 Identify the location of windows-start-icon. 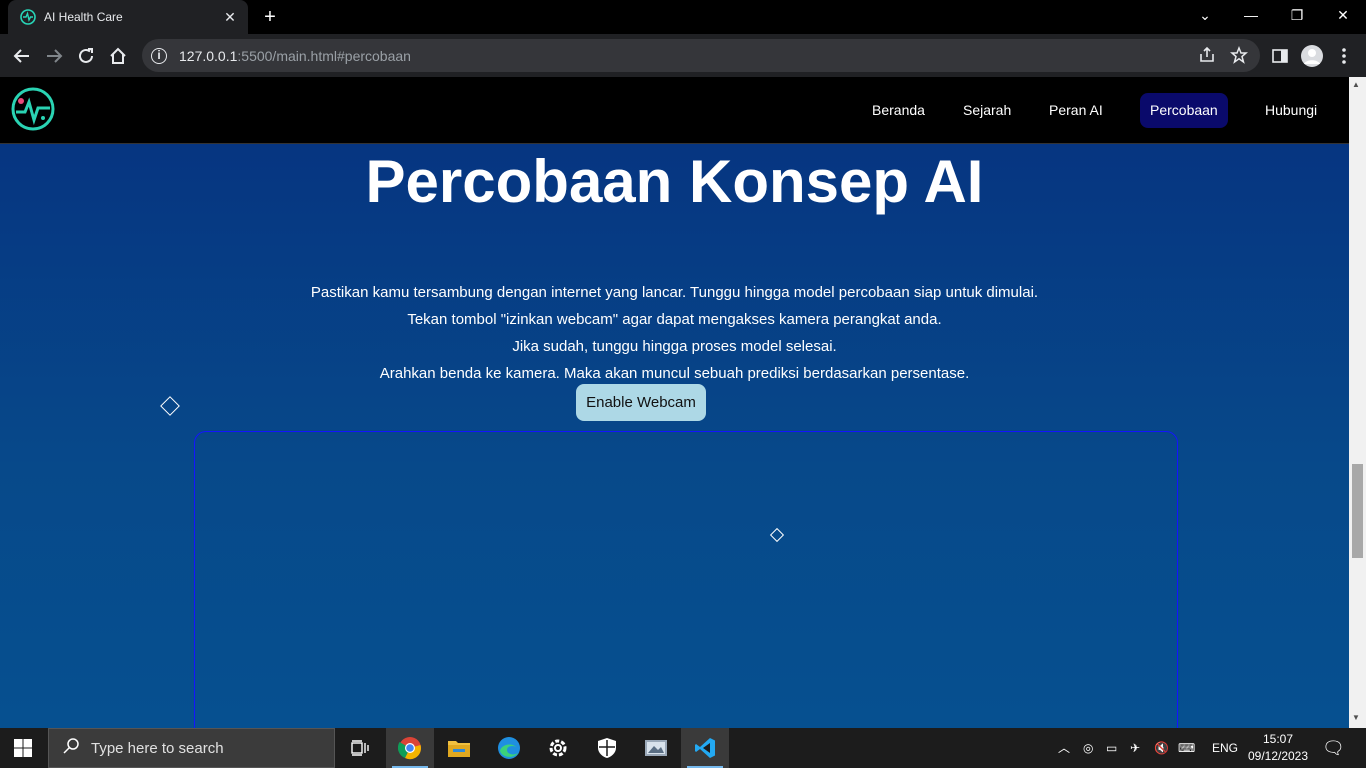
(23, 748).